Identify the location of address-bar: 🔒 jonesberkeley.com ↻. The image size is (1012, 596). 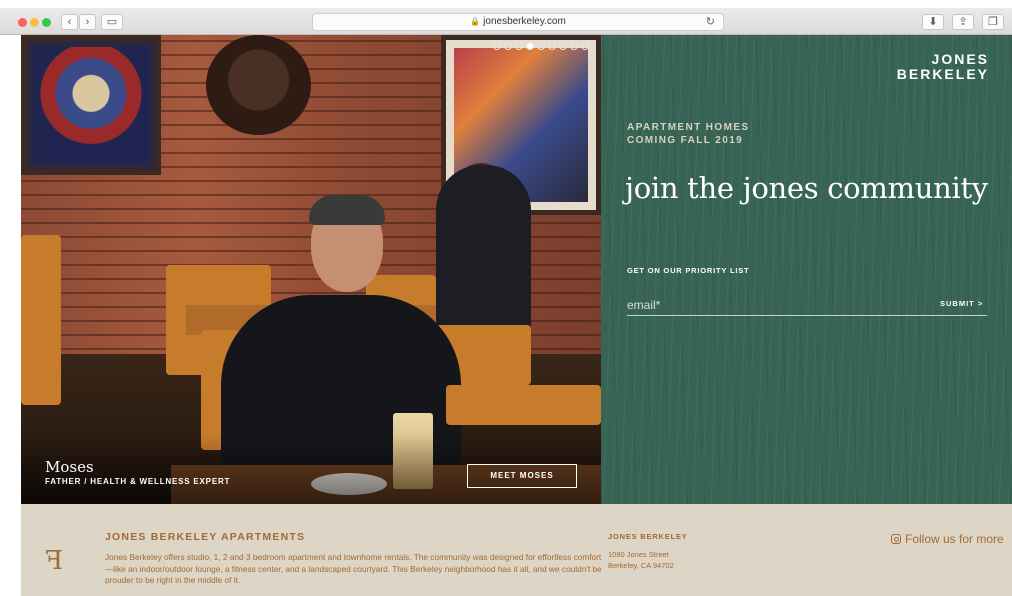
(518, 22).